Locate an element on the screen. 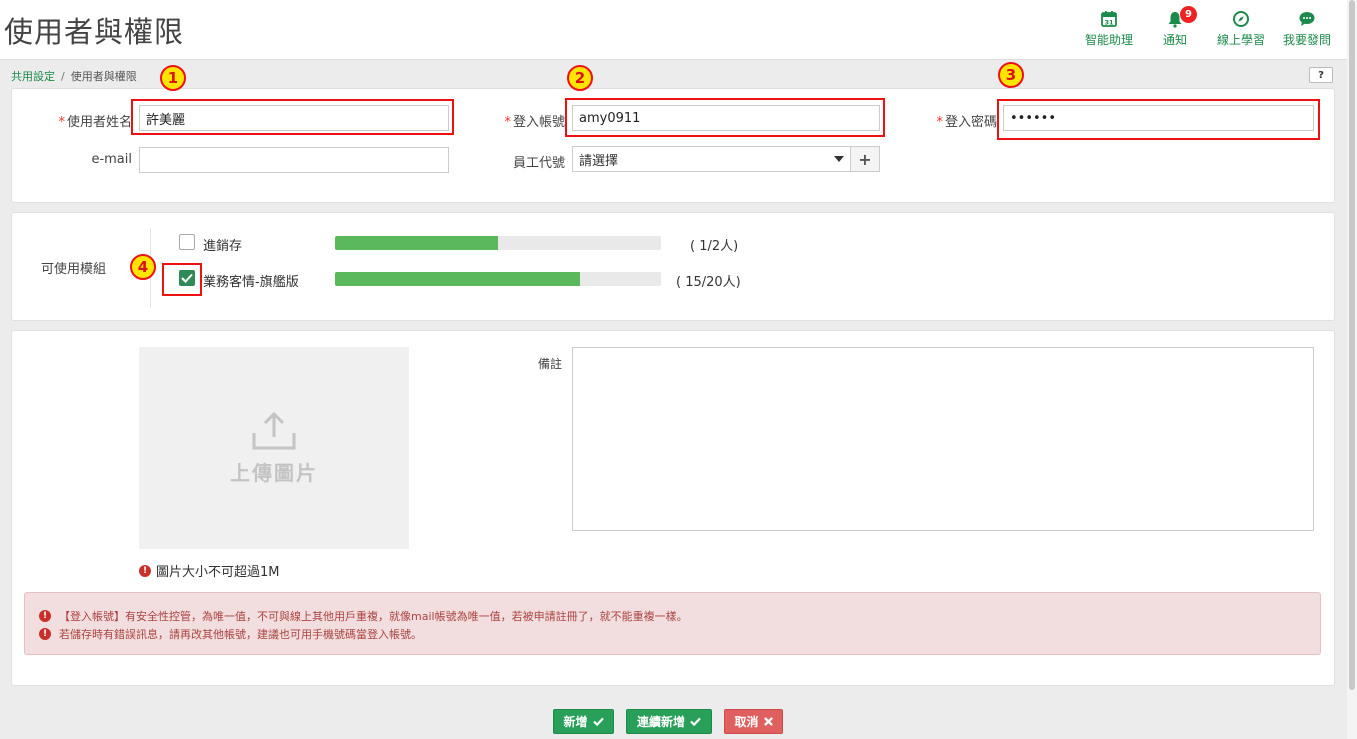 The image size is (1357, 739). upload-note: ! 圖片大小不可超過1M is located at coordinates (209, 570).